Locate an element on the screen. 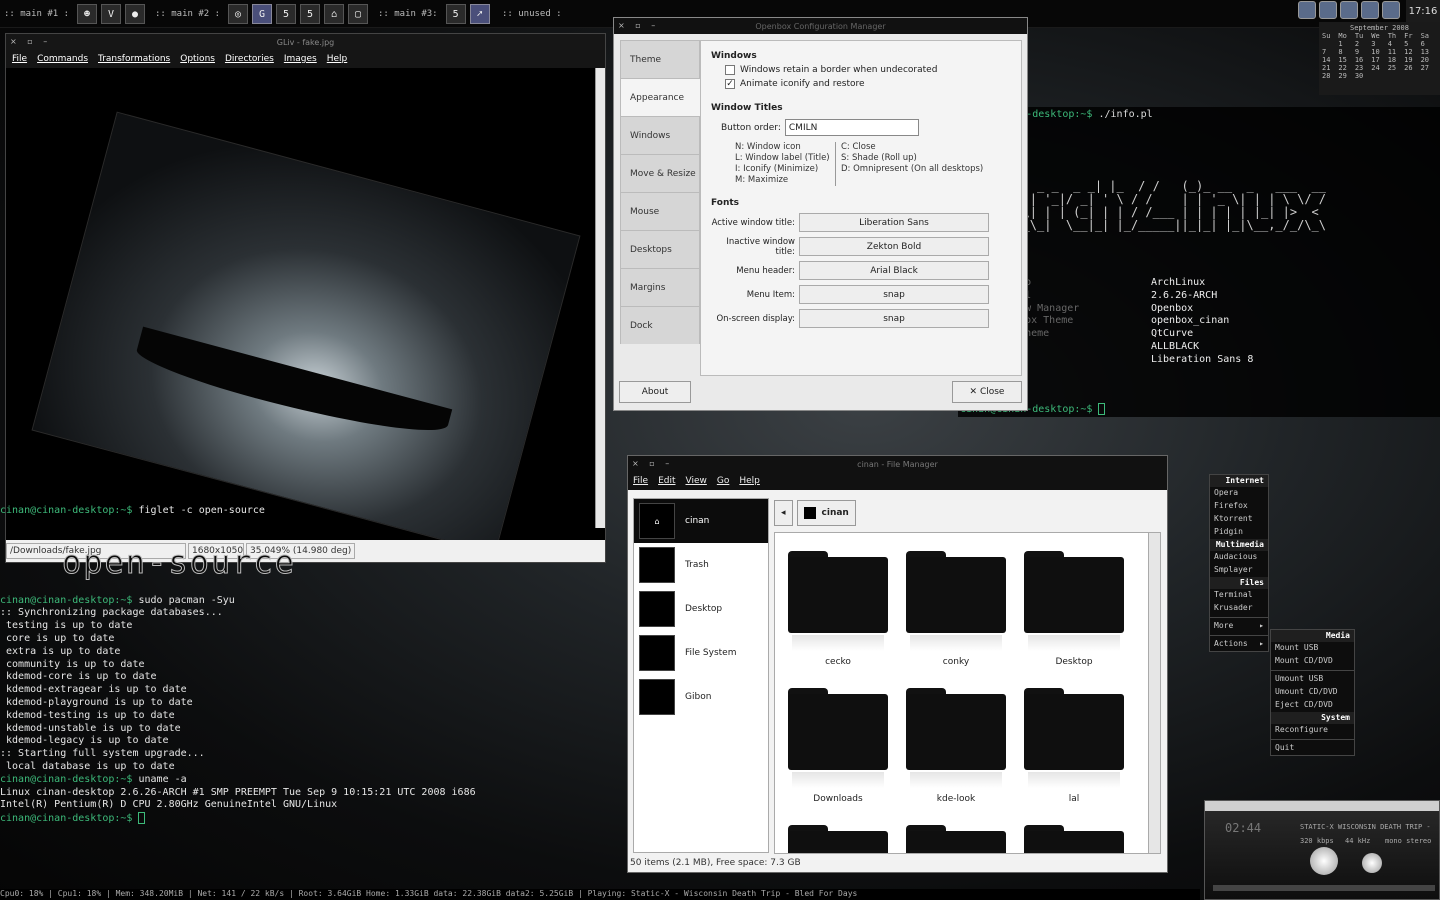 Image resolution: width=1440 pixels, height=900 pixels. menu-item: Mount USB is located at coordinates (1312, 648).